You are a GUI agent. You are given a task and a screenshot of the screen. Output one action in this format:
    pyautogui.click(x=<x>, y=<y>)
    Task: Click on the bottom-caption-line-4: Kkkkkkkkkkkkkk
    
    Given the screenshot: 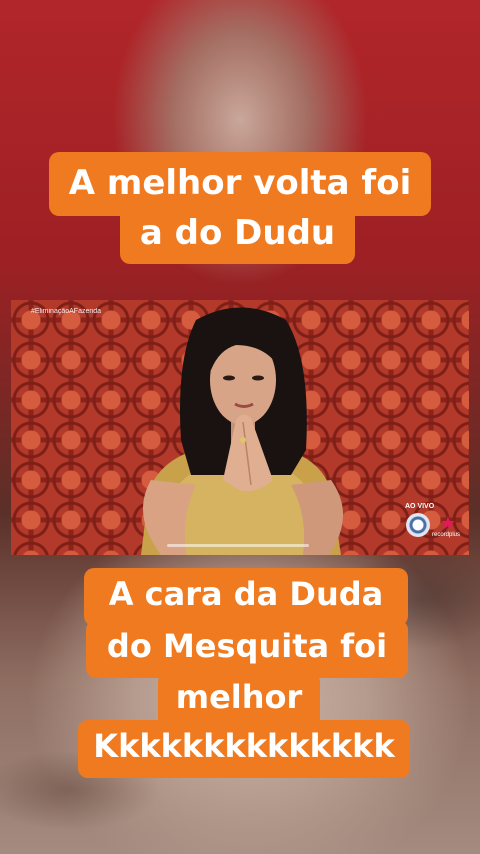 What is the action you would take?
    pyautogui.click(x=244, y=749)
    